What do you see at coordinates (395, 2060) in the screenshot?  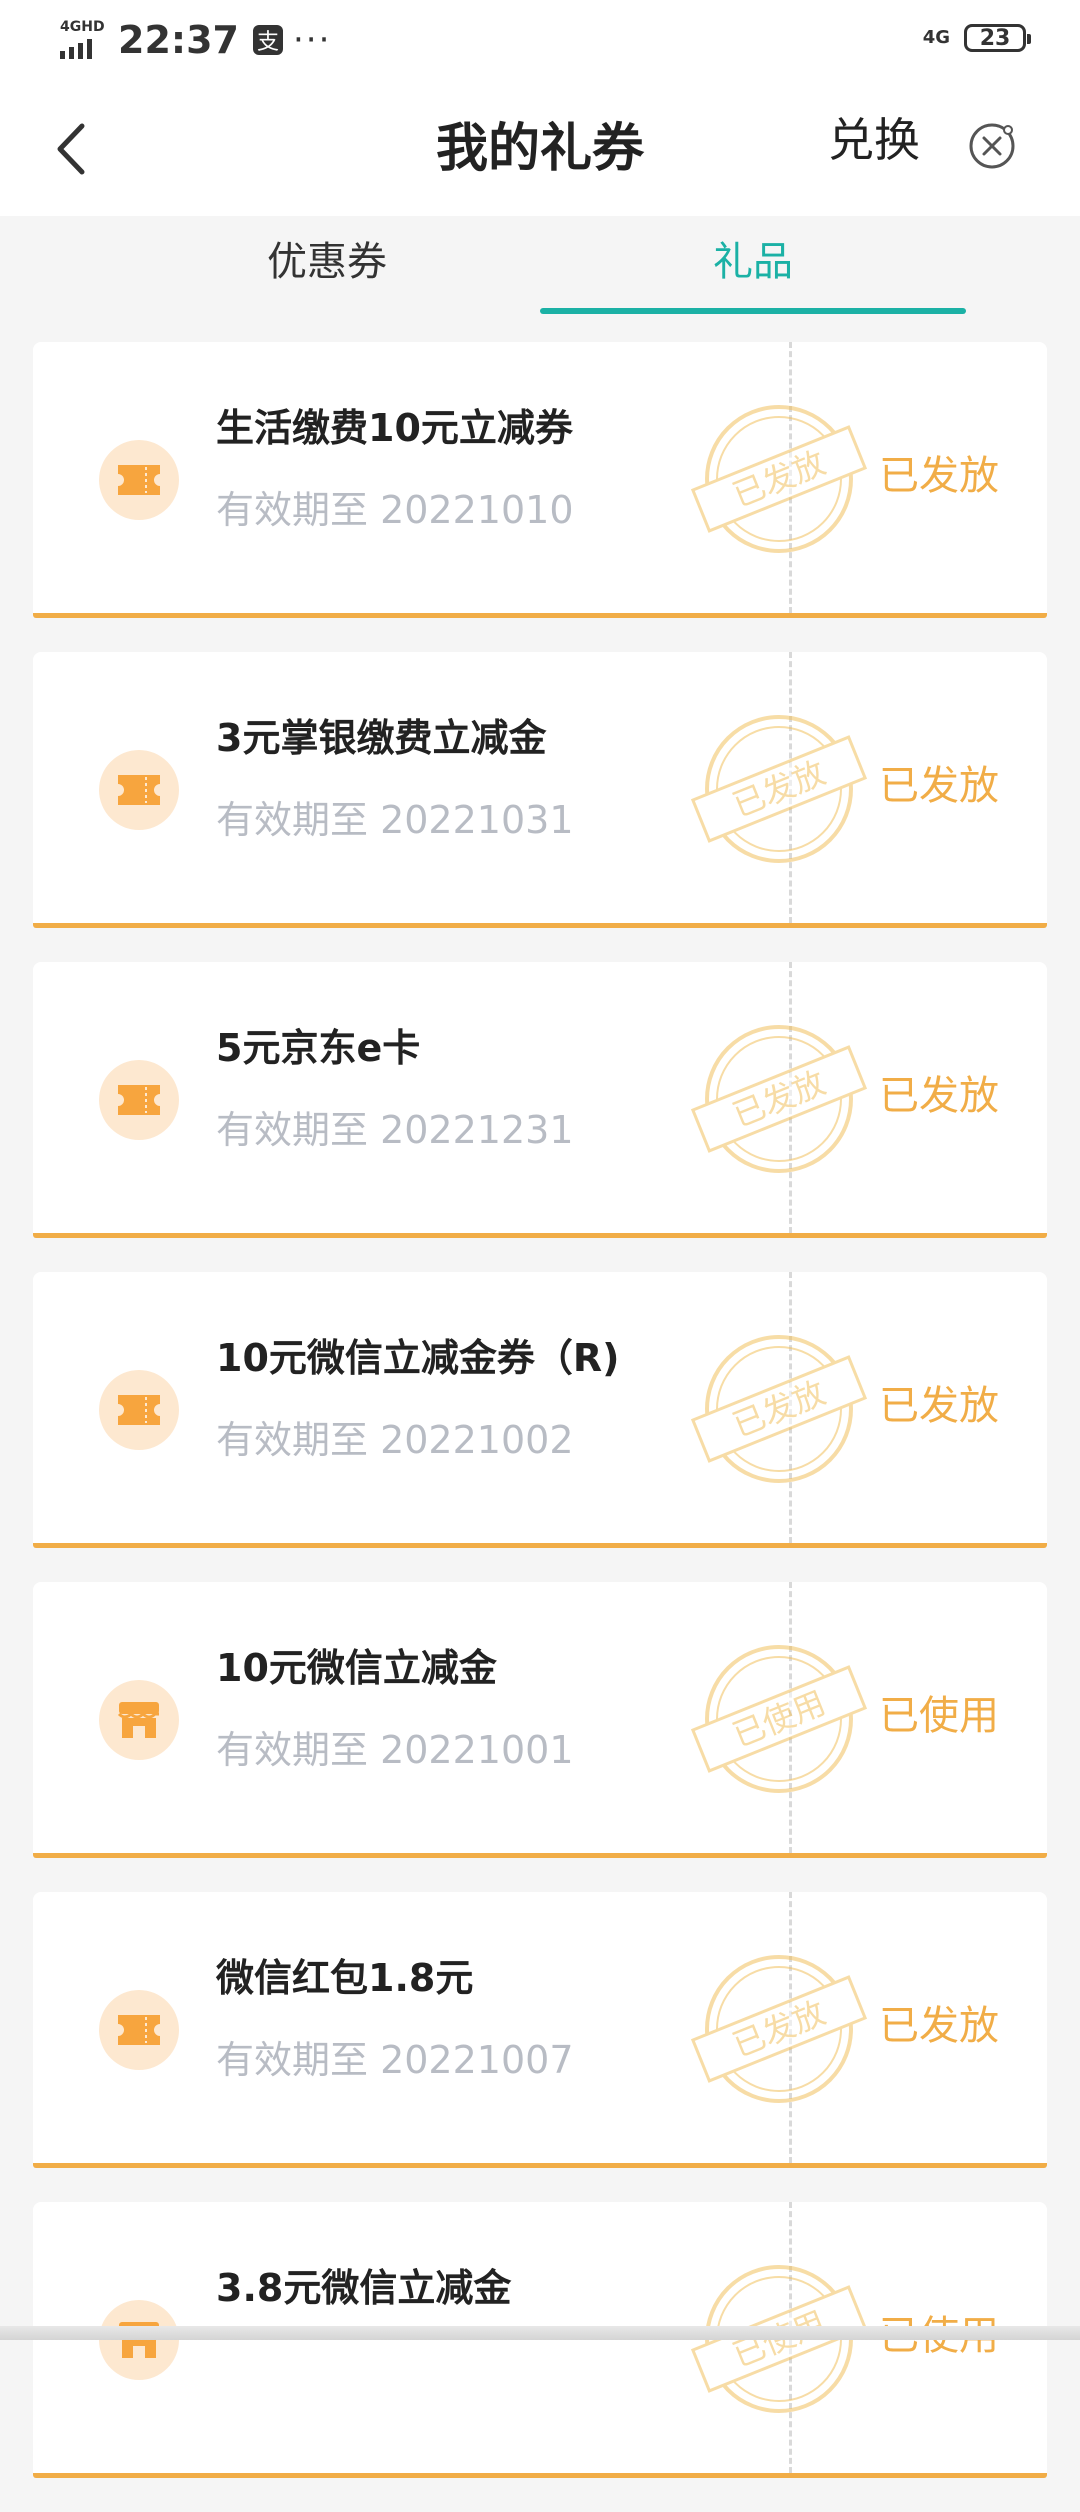 I see `gift-expiry: 有效期至 20221007` at bounding box center [395, 2060].